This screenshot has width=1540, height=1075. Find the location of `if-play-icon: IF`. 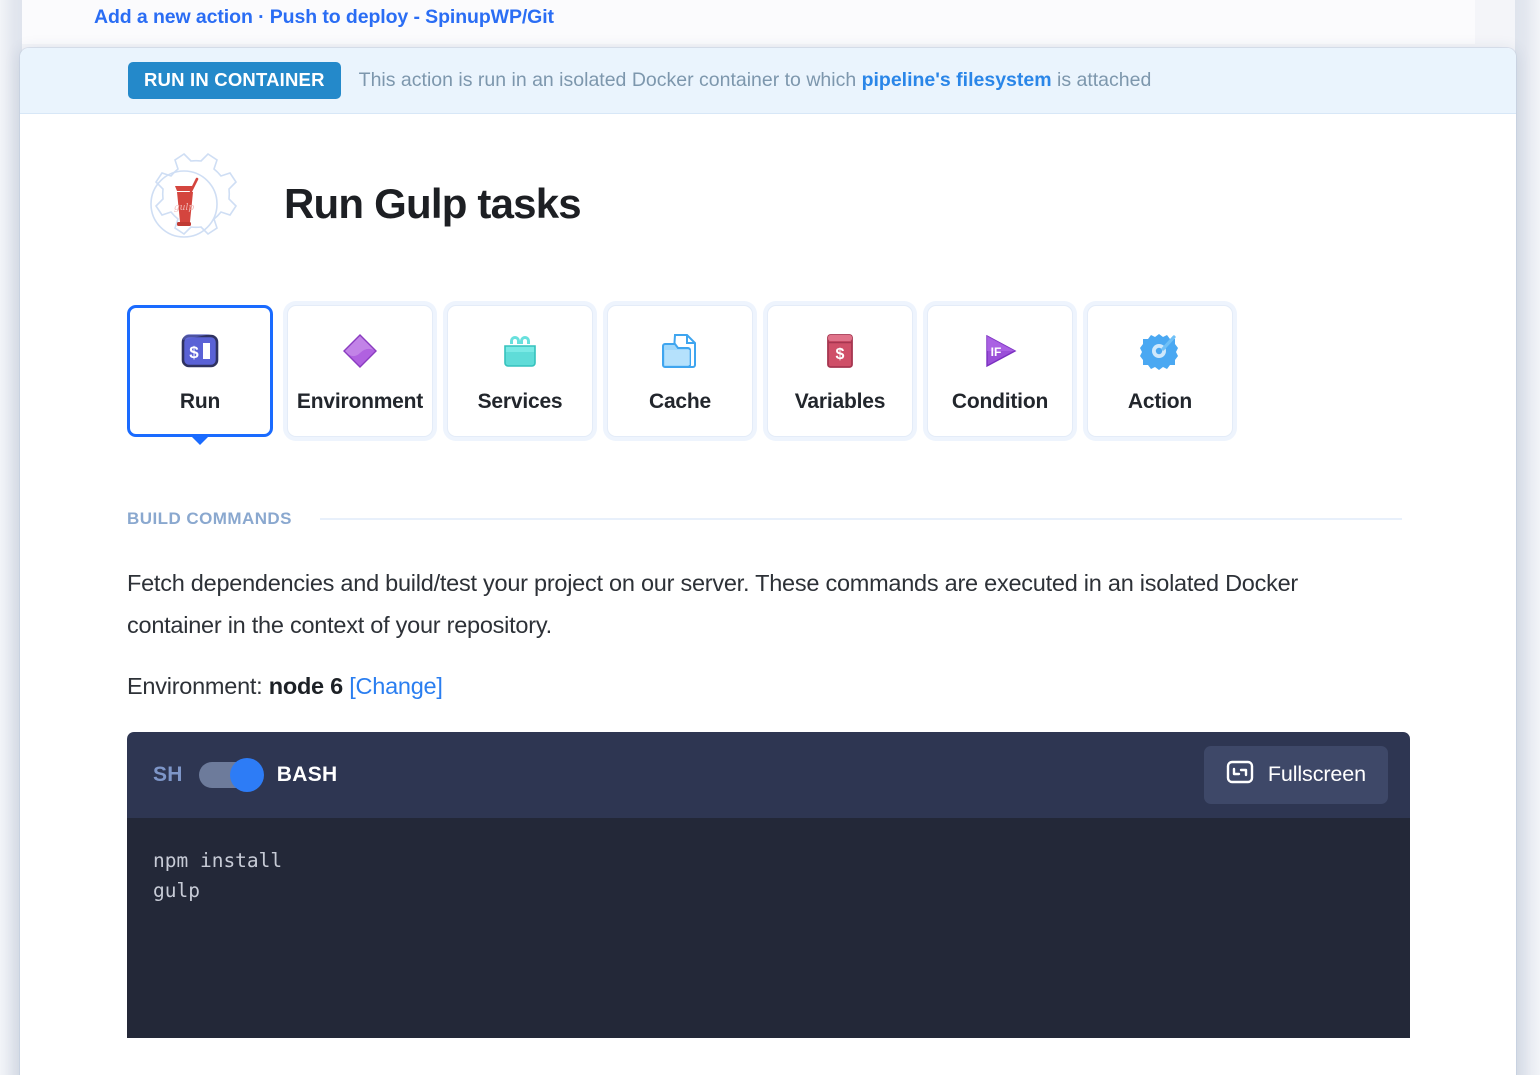

if-play-icon: IF is located at coordinates (1000, 351).